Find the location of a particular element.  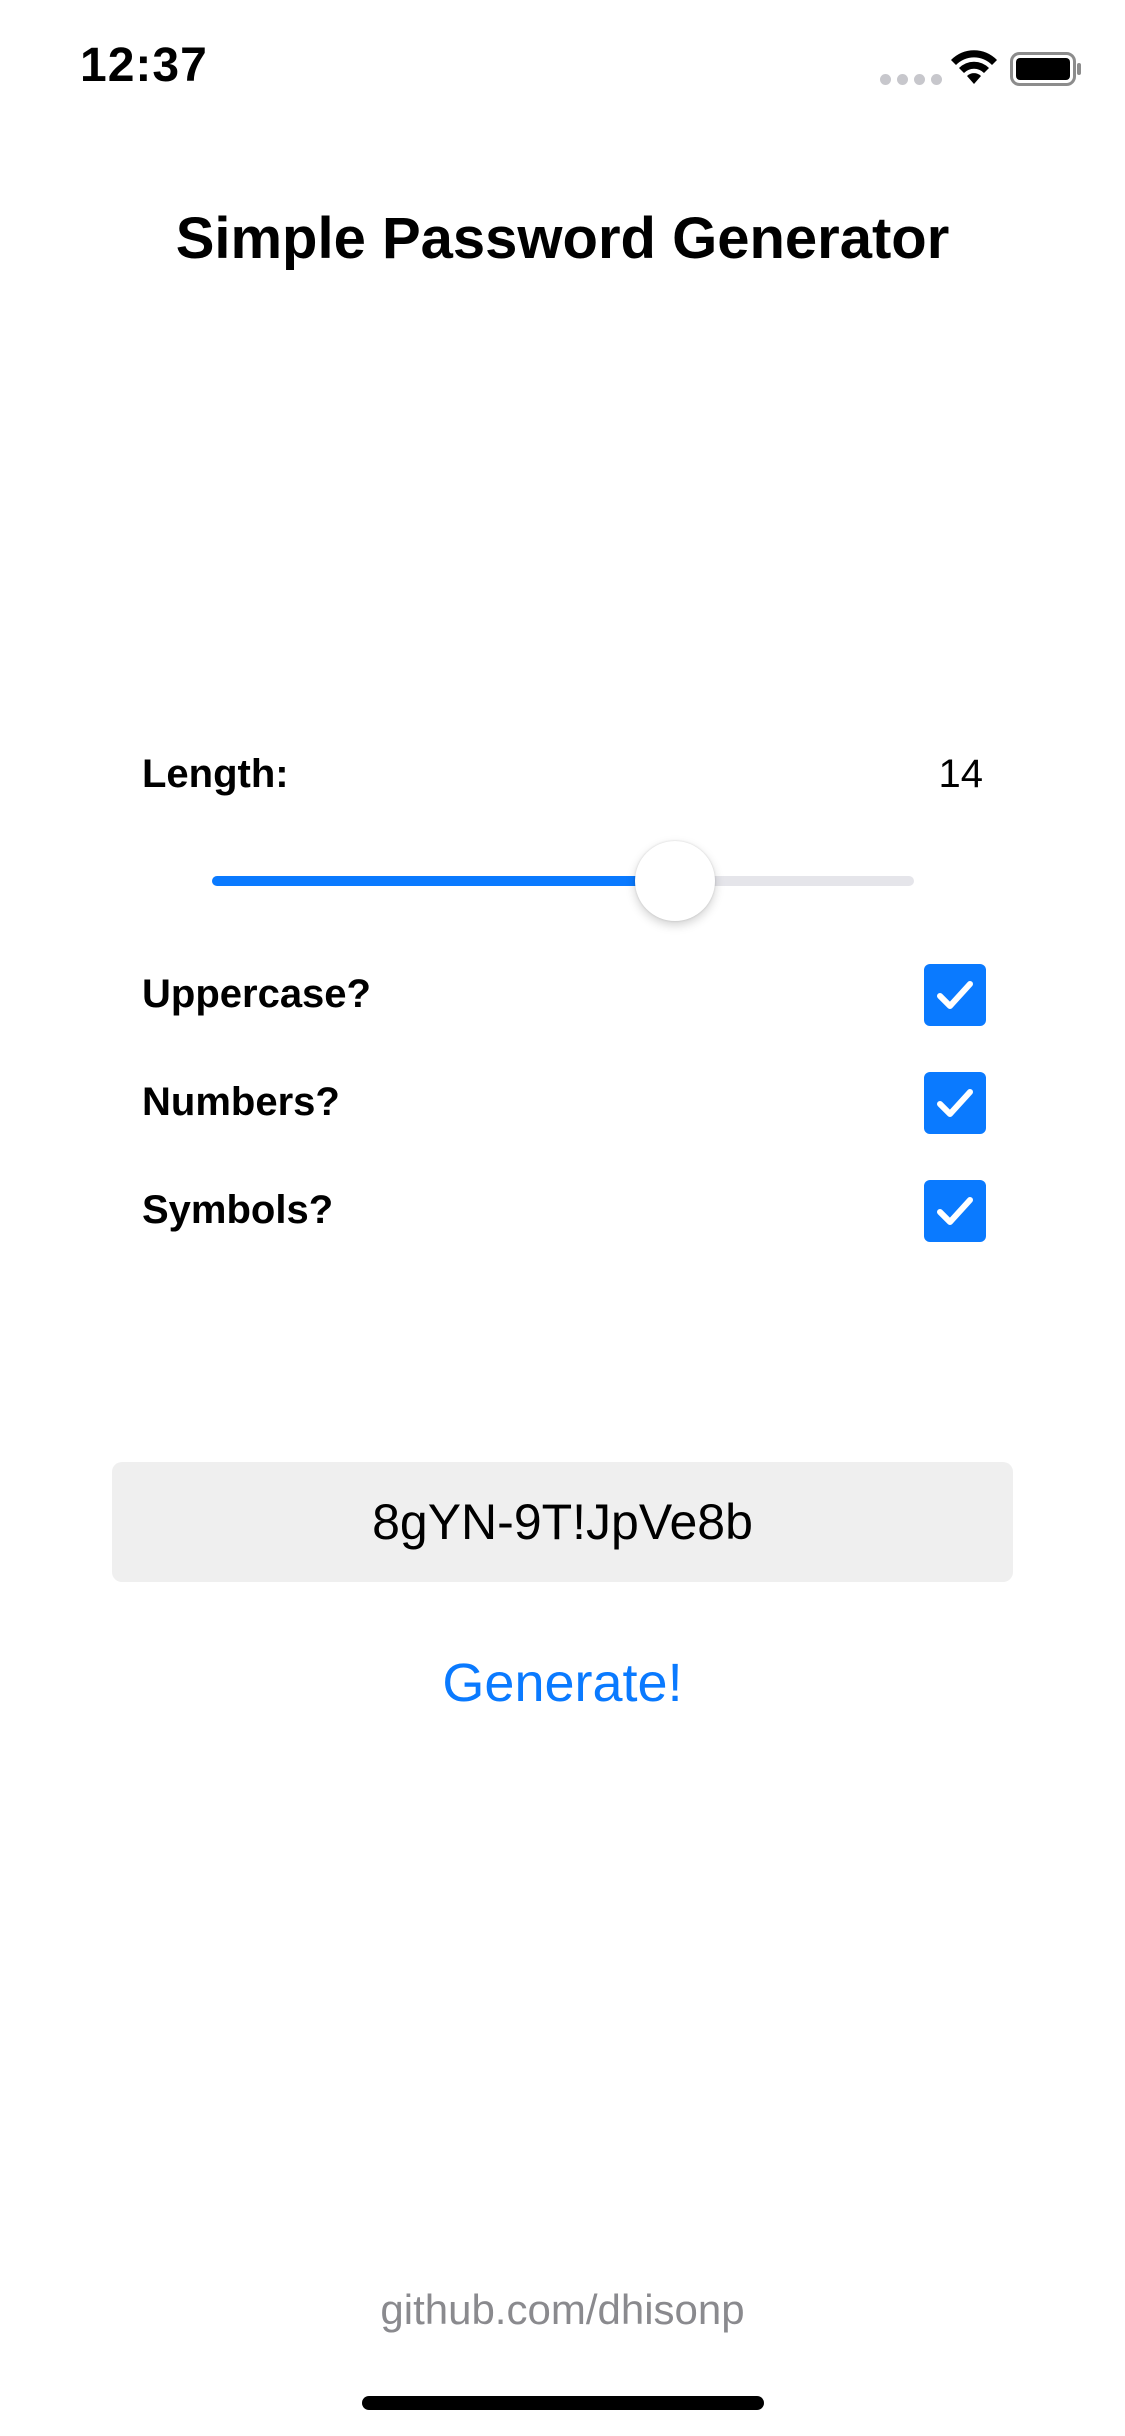

password-text: 8gYN-9T!JpVe8b is located at coordinates (562, 1522).